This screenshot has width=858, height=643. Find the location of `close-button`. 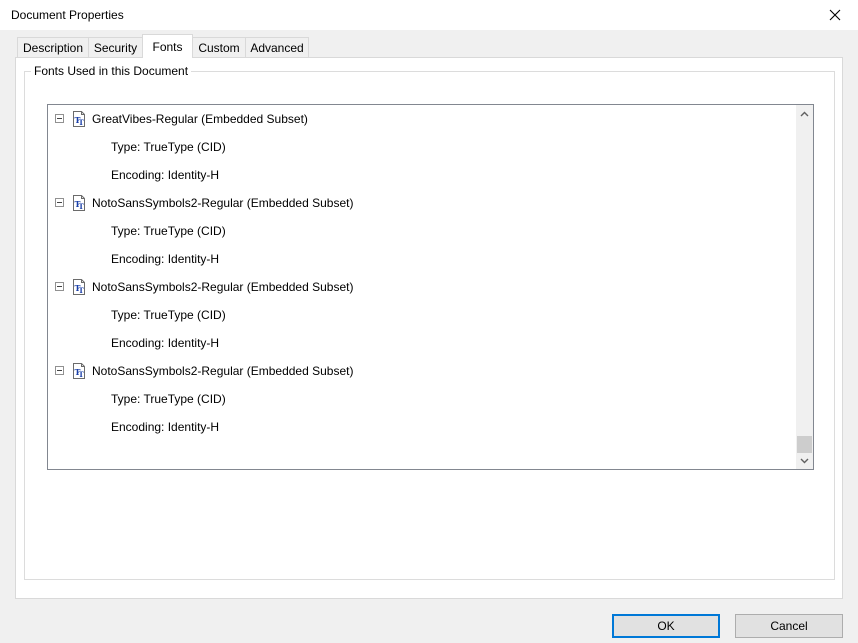

close-button is located at coordinates (835, 15).